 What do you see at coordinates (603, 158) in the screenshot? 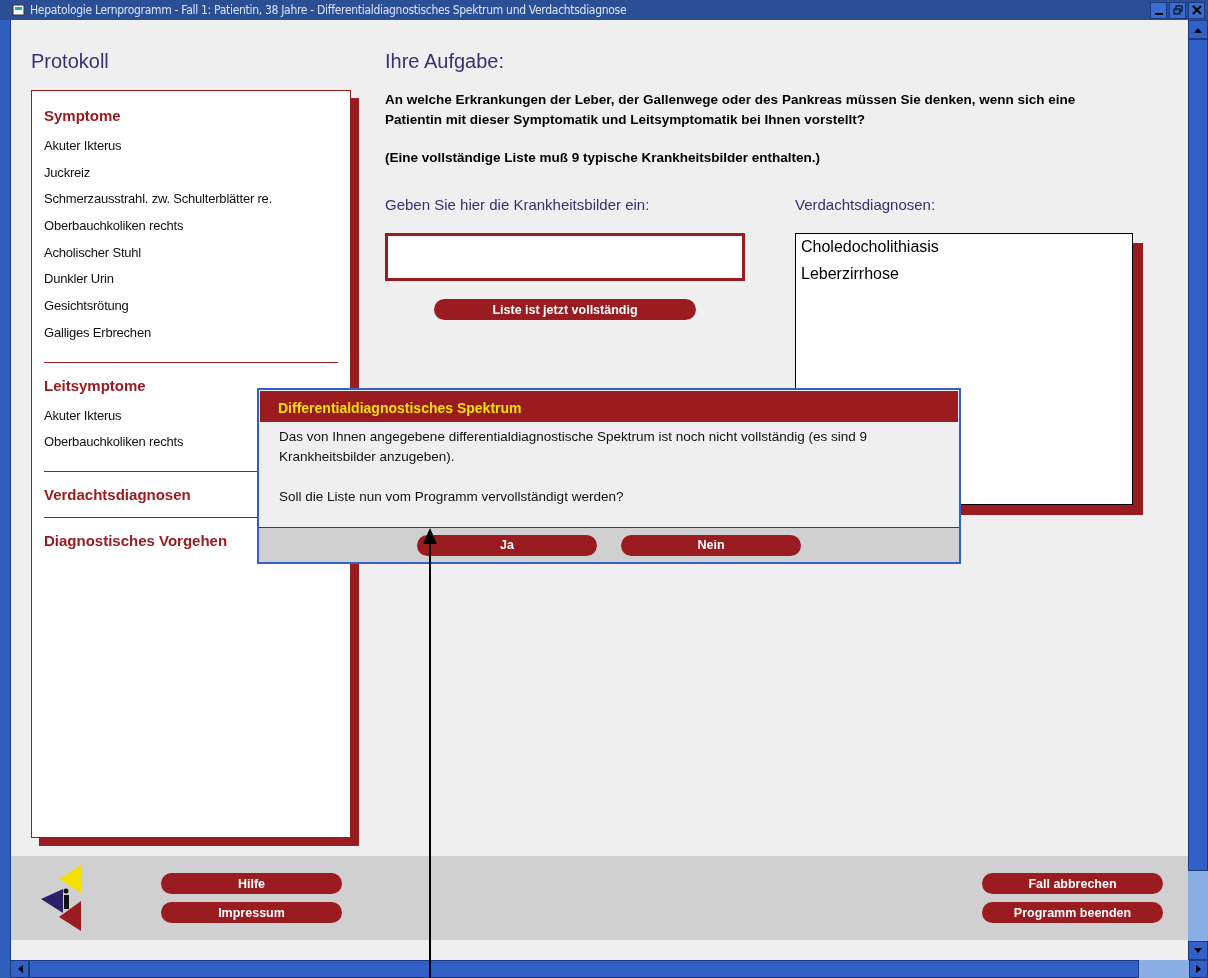
I see `task-note: (Eine vollständige Liste muß 9 typische Krankheitsbilder enthalten.)` at bounding box center [603, 158].